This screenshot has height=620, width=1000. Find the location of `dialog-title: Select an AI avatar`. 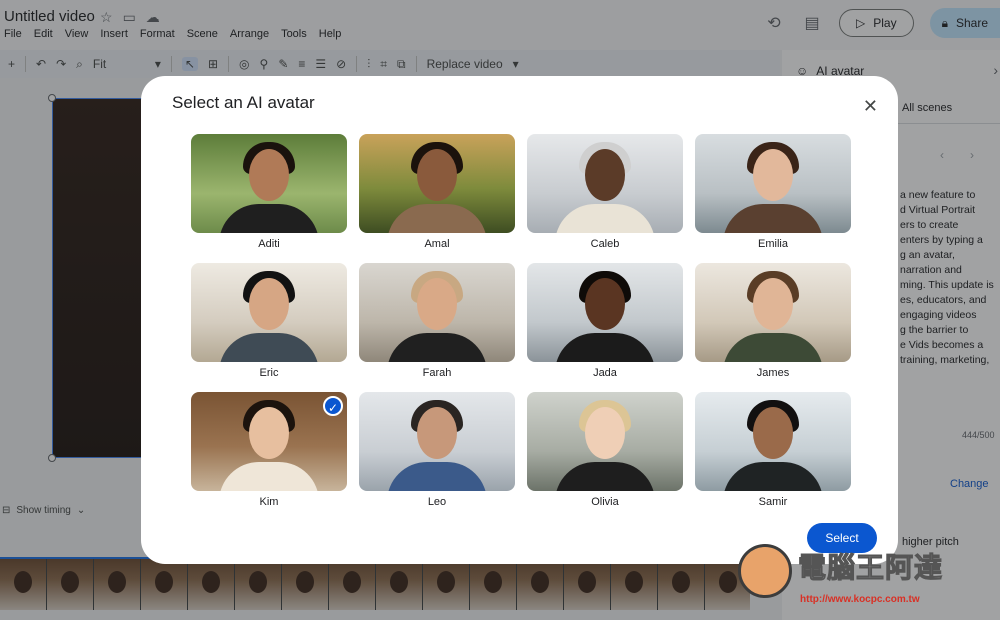

dialog-title: Select an AI avatar is located at coordinates (243, 102).